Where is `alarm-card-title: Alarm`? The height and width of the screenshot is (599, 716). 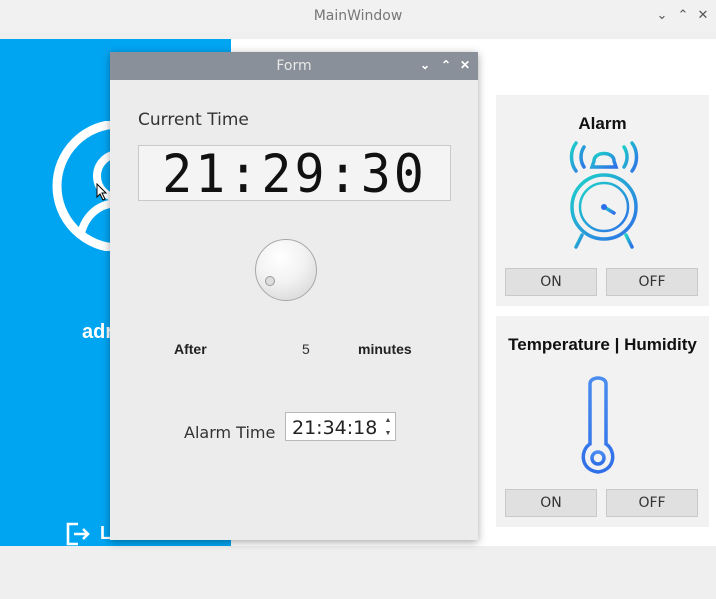
alarm-card-title: Alarm is located at coordinates (602, 123).